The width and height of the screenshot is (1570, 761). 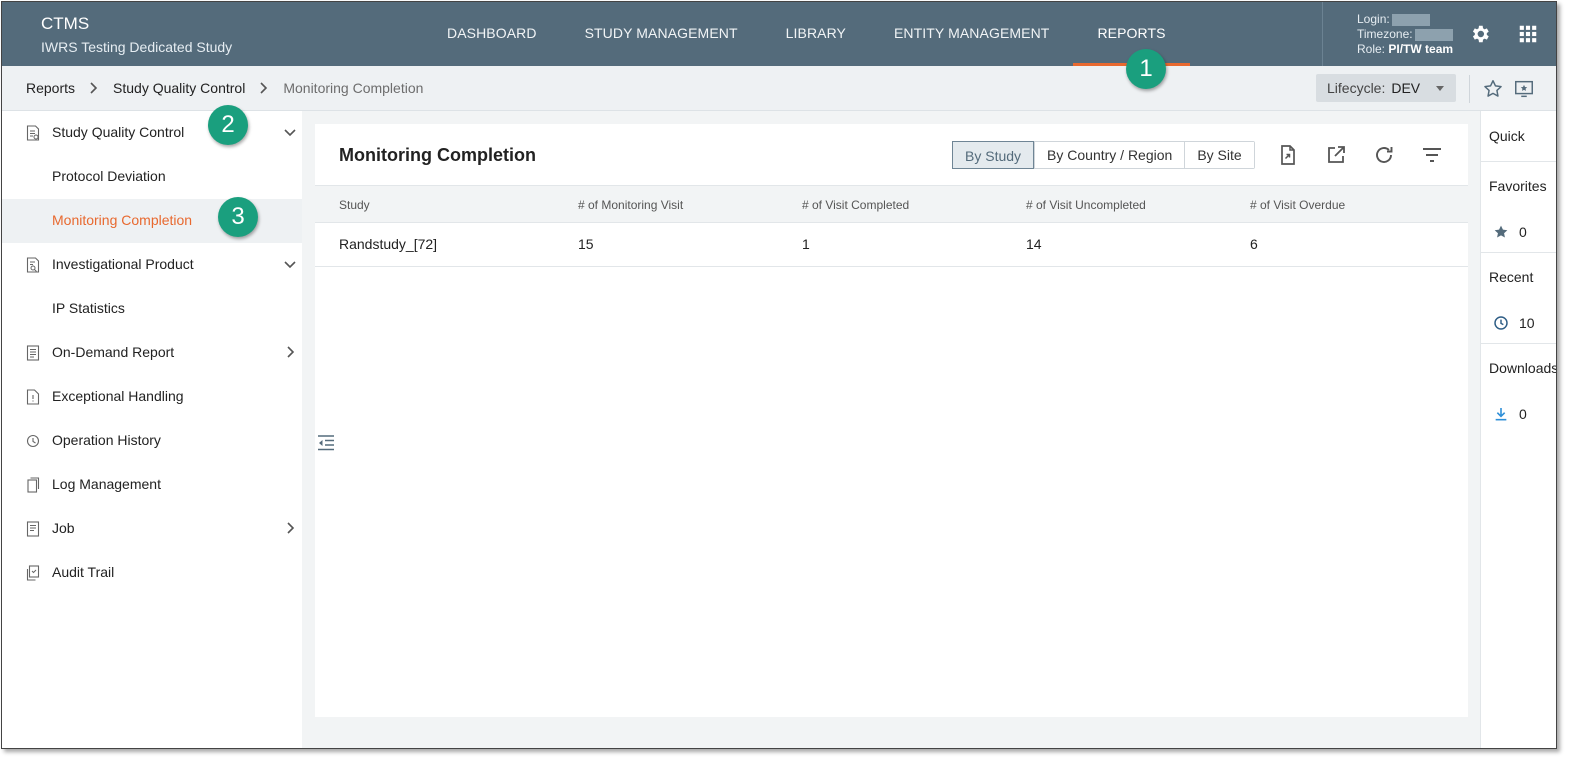 I want to click on sidebar-item-log-management: Log Management, so click(x=152, y=485).